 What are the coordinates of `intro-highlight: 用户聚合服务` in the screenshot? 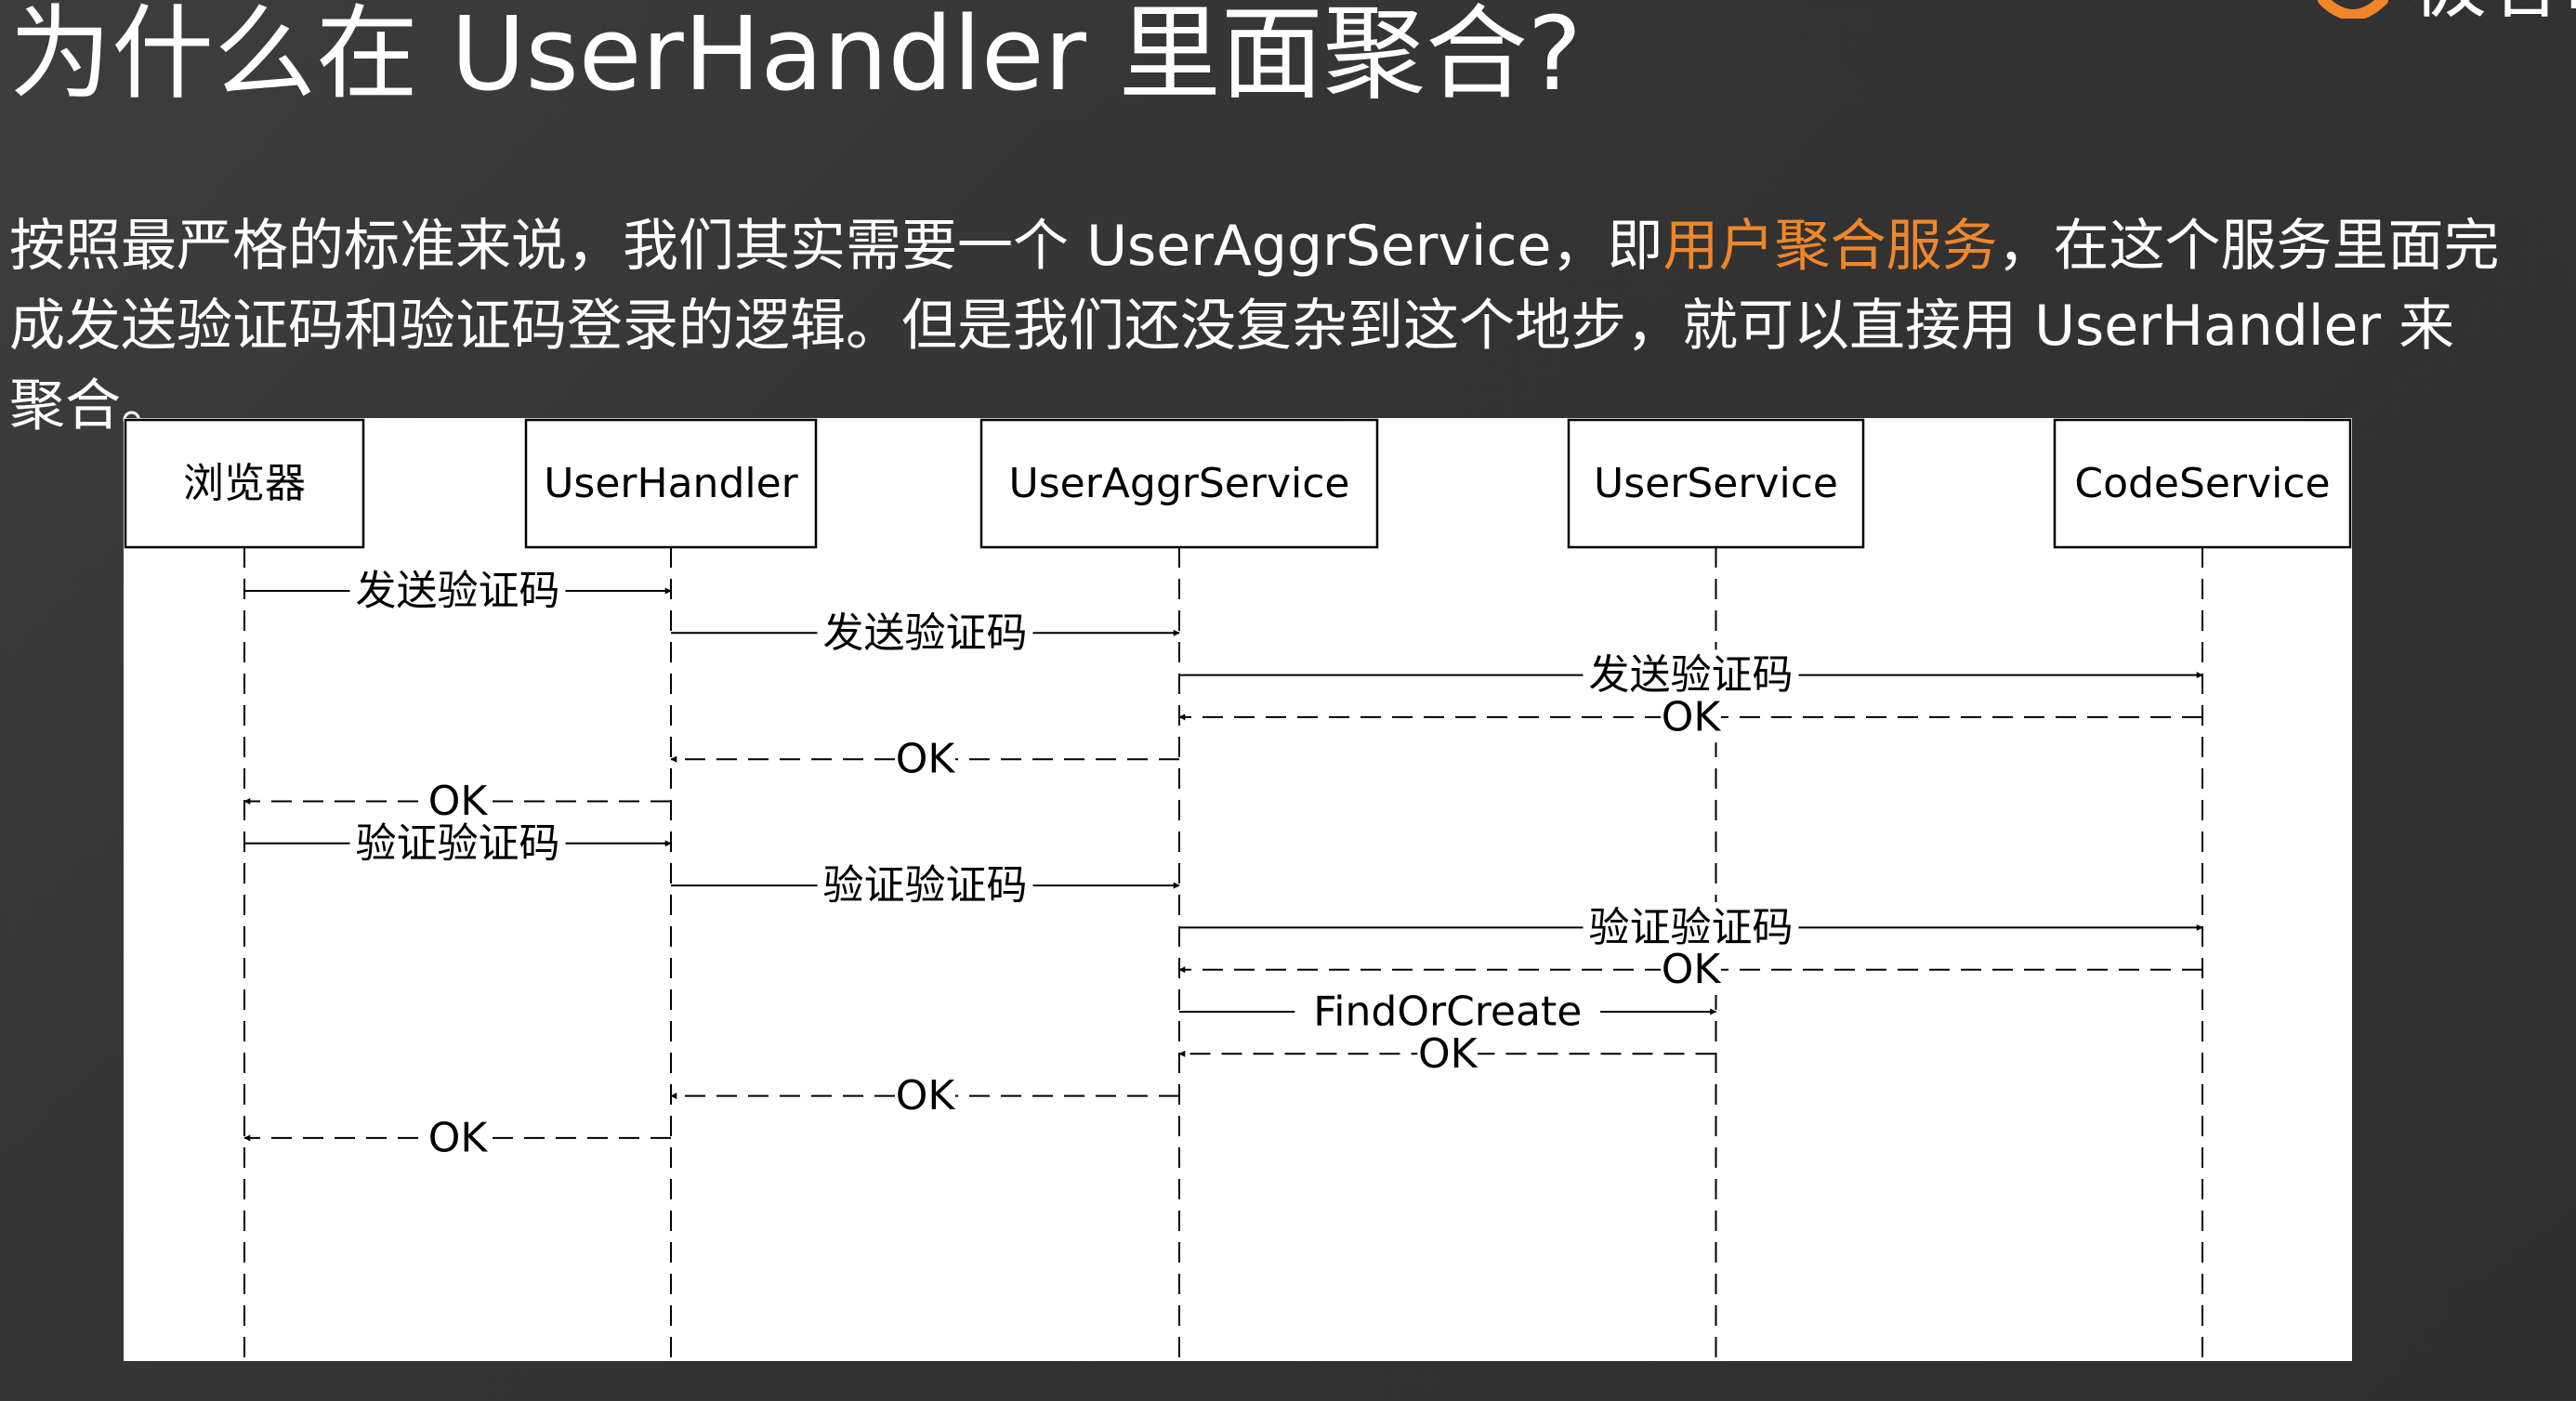 It's located at (1830, 246).